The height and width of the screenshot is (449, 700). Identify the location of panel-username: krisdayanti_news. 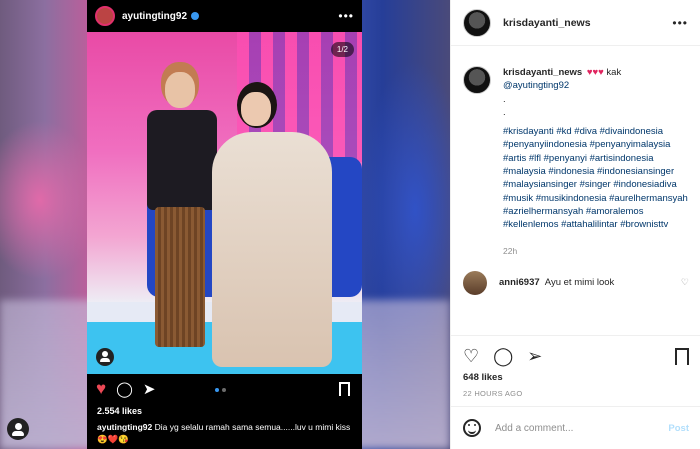
(547, 23).